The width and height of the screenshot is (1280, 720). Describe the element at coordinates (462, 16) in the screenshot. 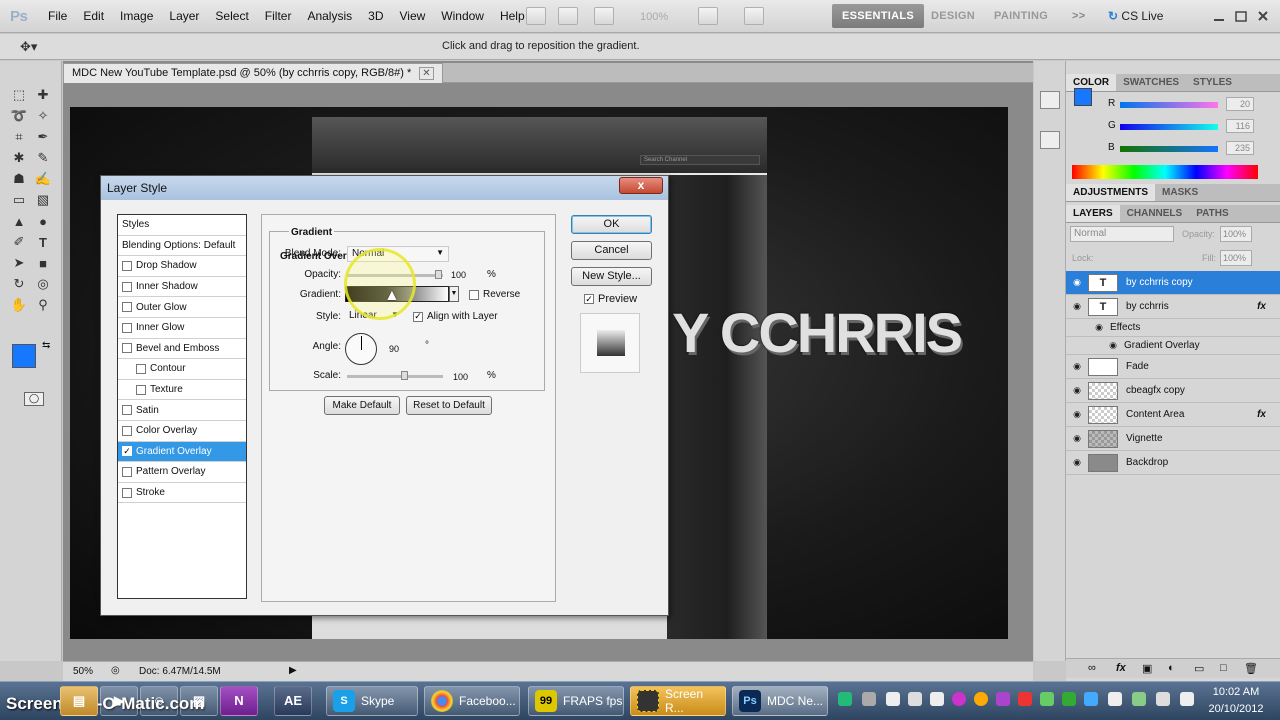

I see `menu-window: Window` at that location.